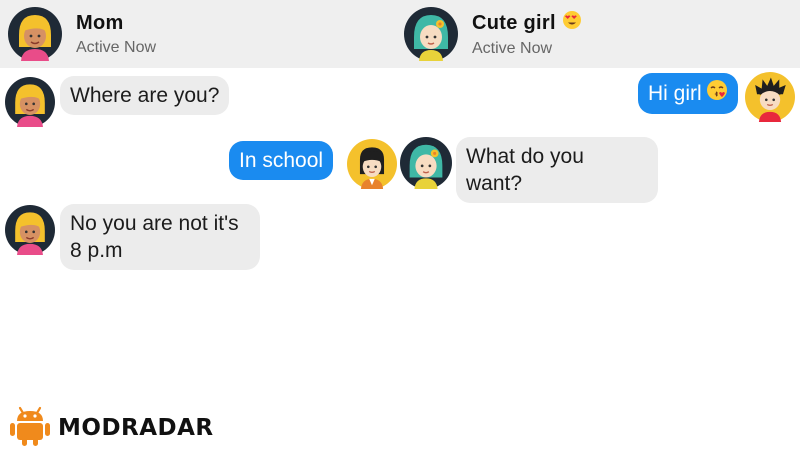  What do you see at coordinates (100, 22) in the screenshot?
I see `left-contact-name: Mom` at bounding box center [100, 22].